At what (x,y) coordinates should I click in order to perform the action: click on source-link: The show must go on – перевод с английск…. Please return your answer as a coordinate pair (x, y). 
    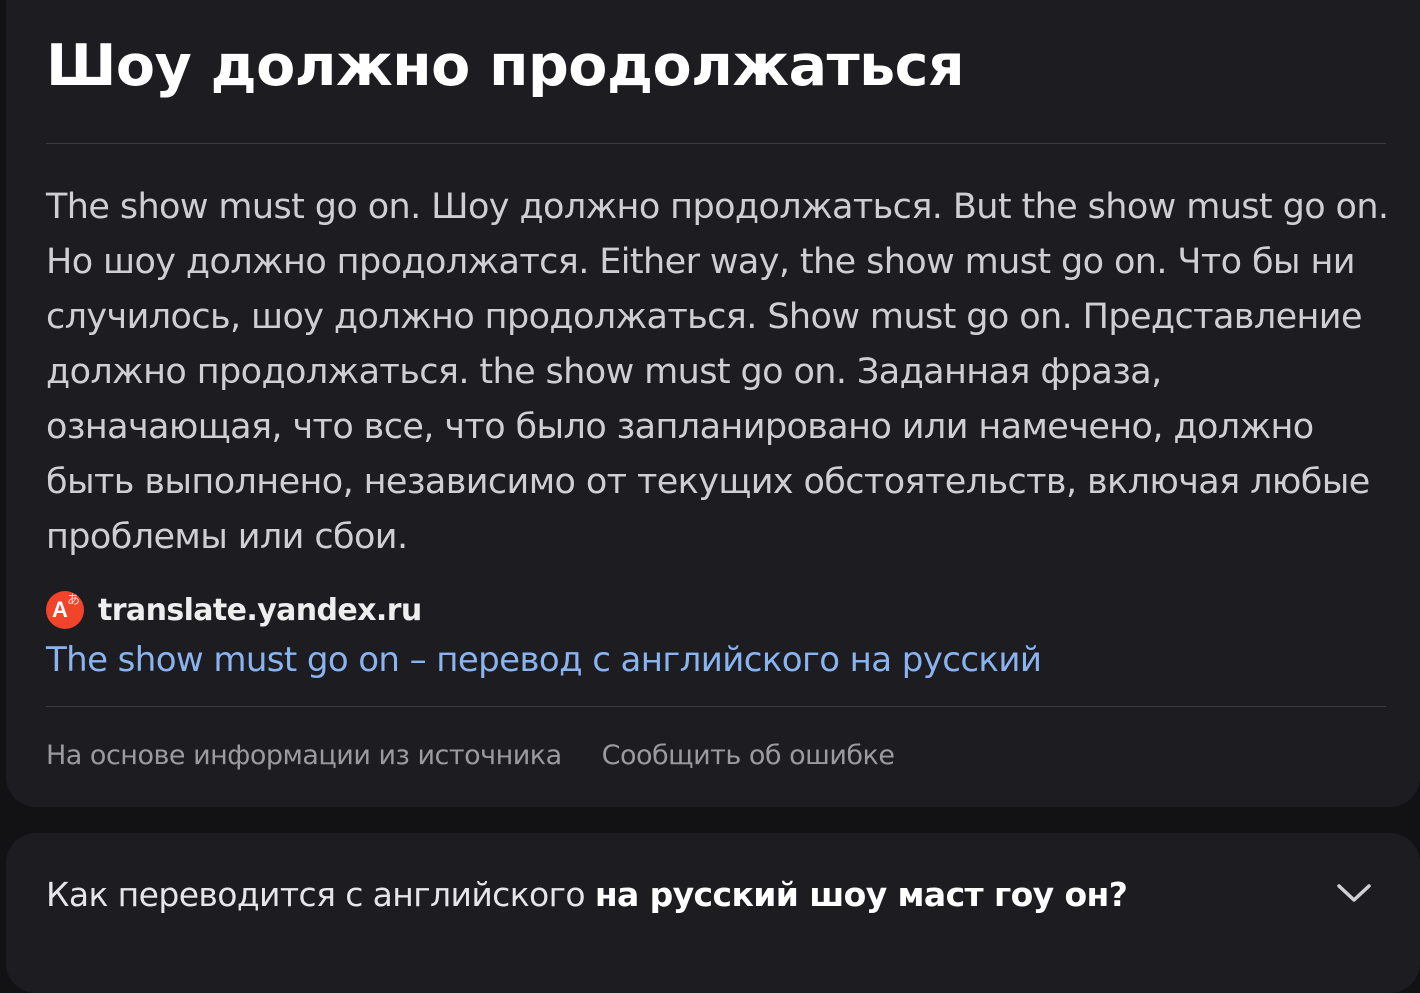
    Looking at the image, I should click on (544, 660).